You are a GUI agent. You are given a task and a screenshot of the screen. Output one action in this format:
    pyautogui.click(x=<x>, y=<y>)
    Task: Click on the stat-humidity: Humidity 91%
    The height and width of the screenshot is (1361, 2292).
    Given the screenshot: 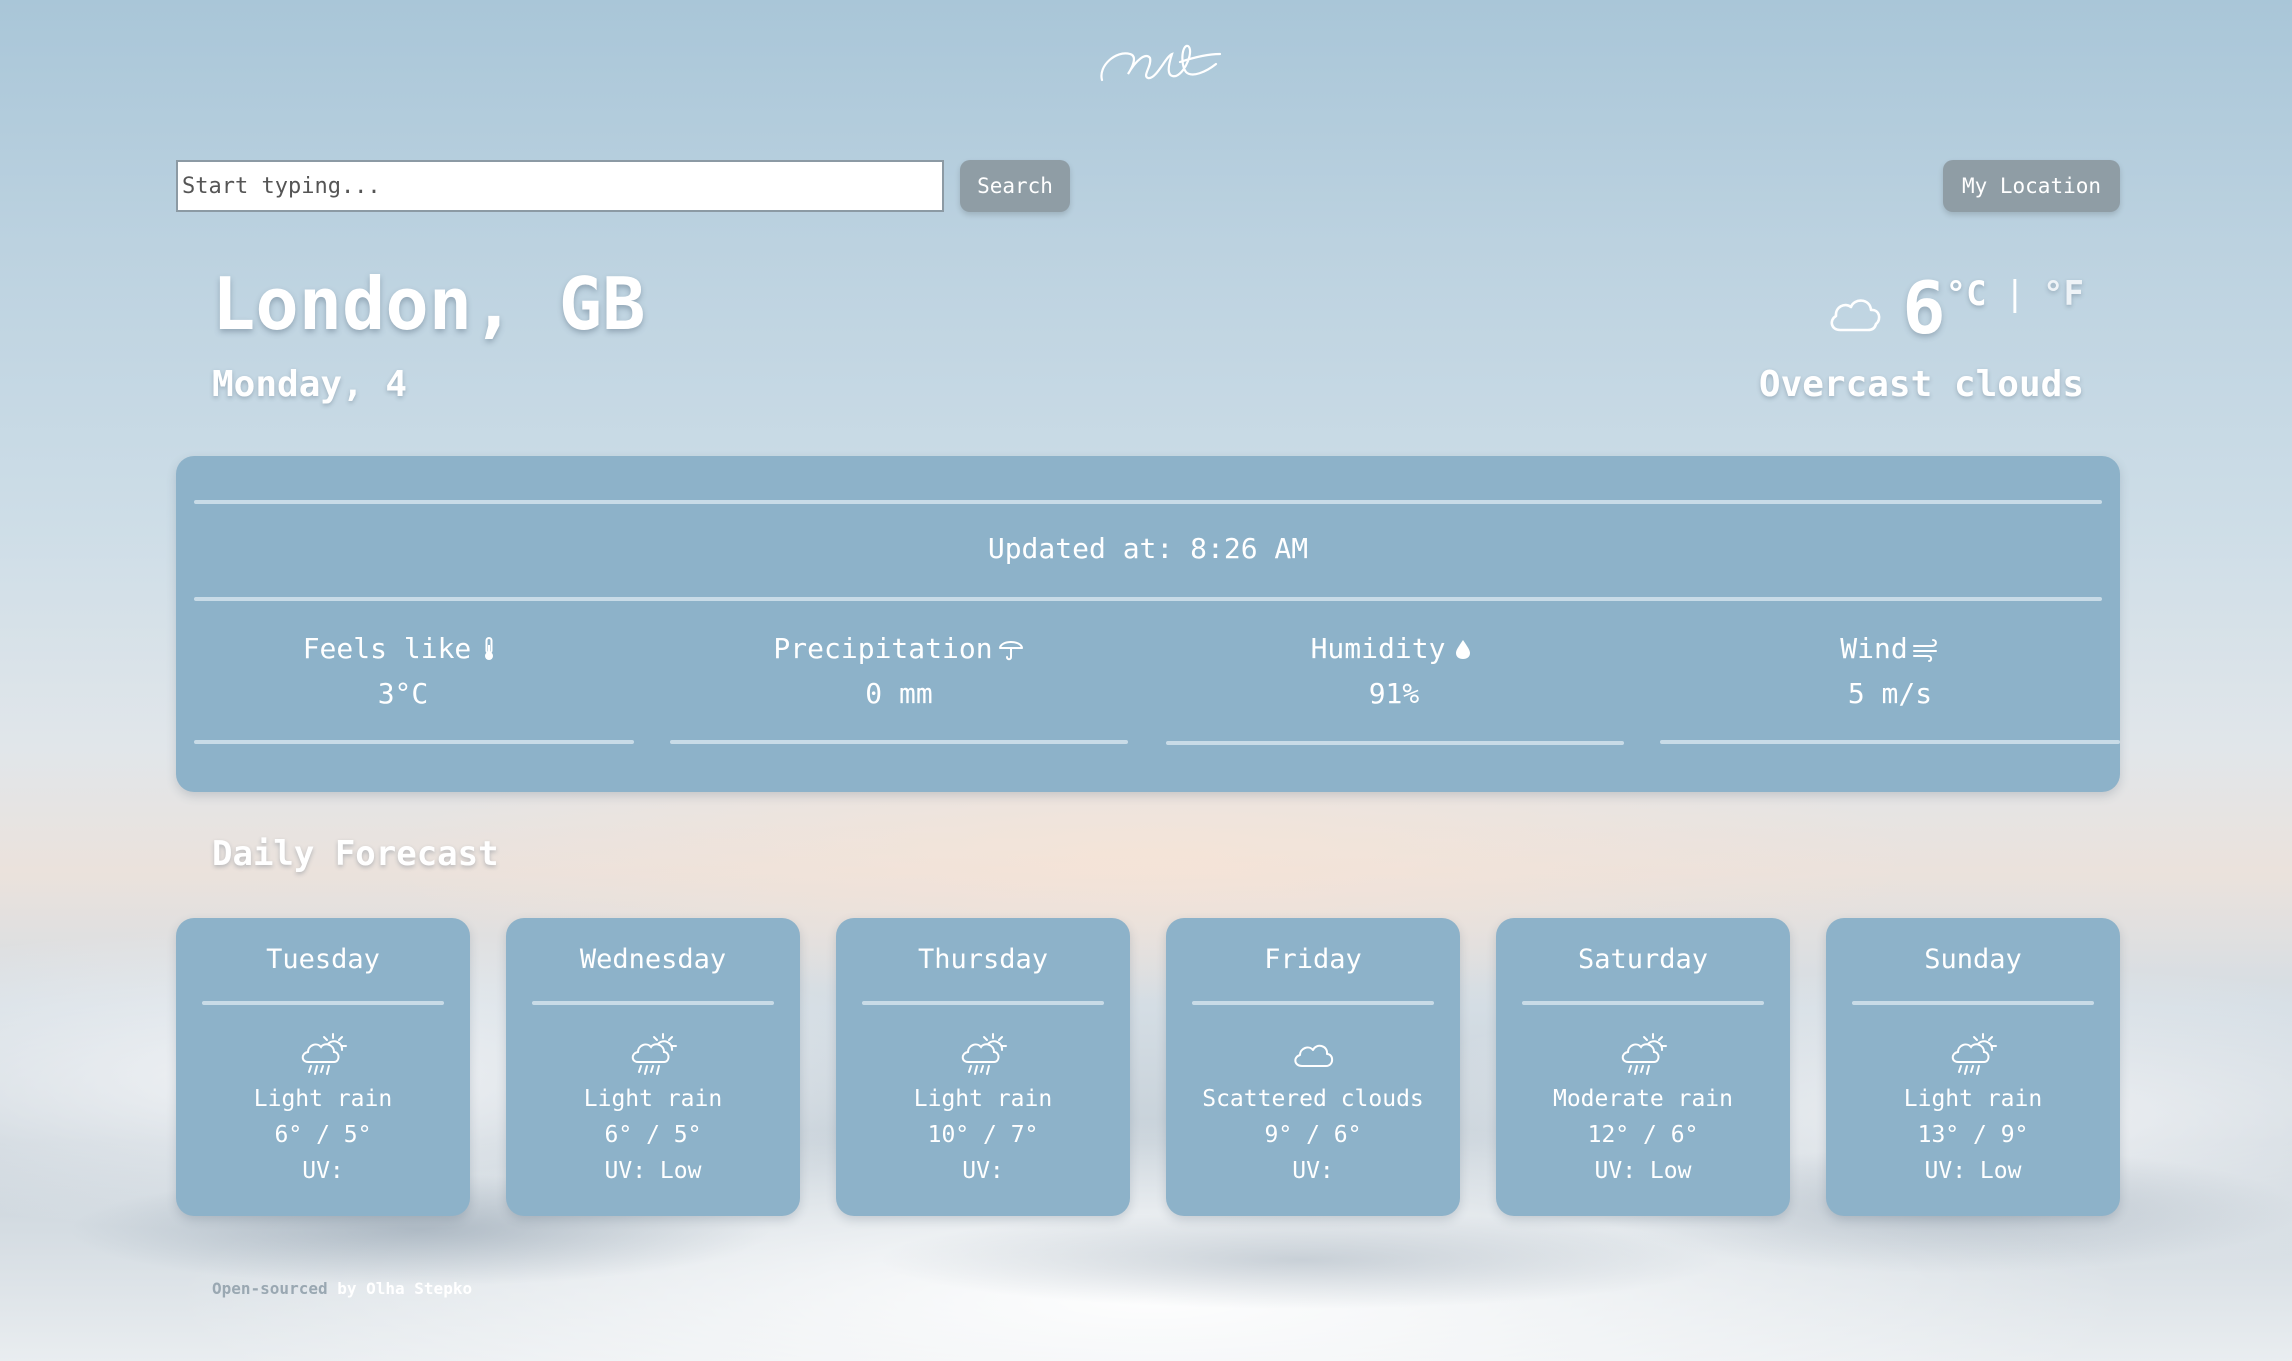 What is the action you would take?
    pyautogui.click(x=1394, y=671)
    